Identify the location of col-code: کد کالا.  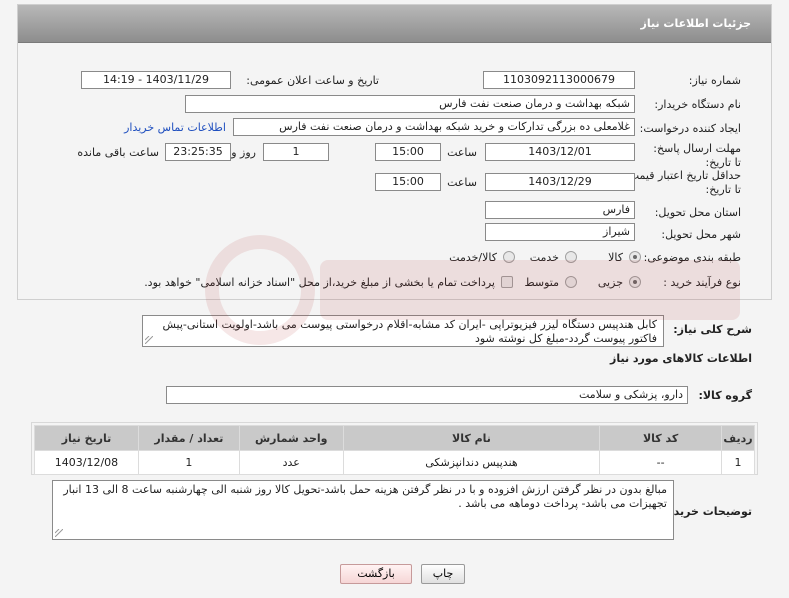
(661, 438).